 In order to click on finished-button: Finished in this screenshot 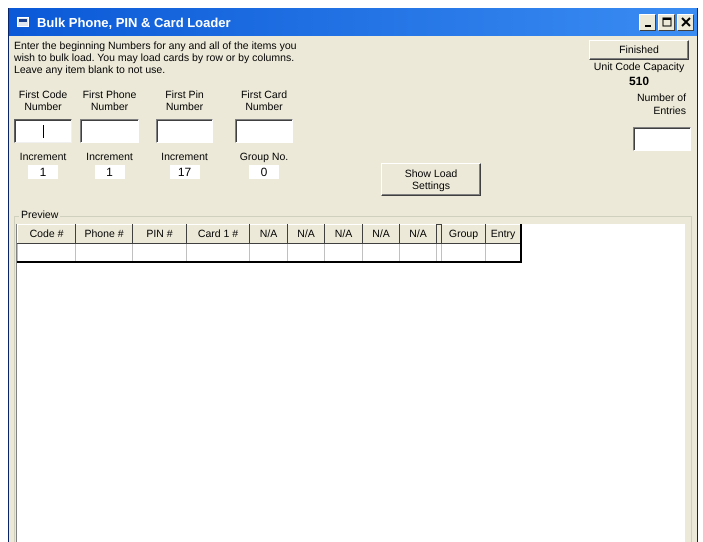, I will do `click(639, 50)`.